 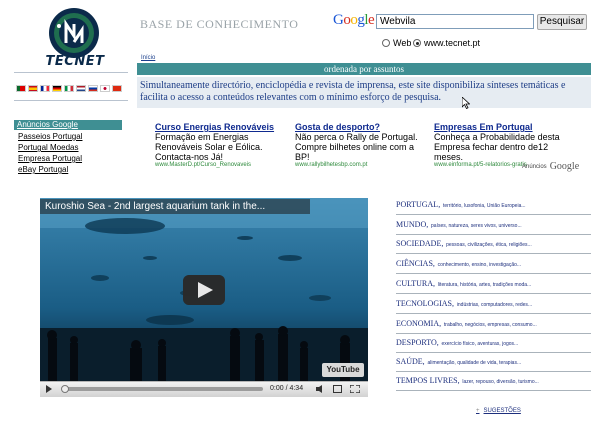 What do you see at coordinates (49, 389) in the screenshot?
I see `play-small-icon` at bounding box center [49, 389].